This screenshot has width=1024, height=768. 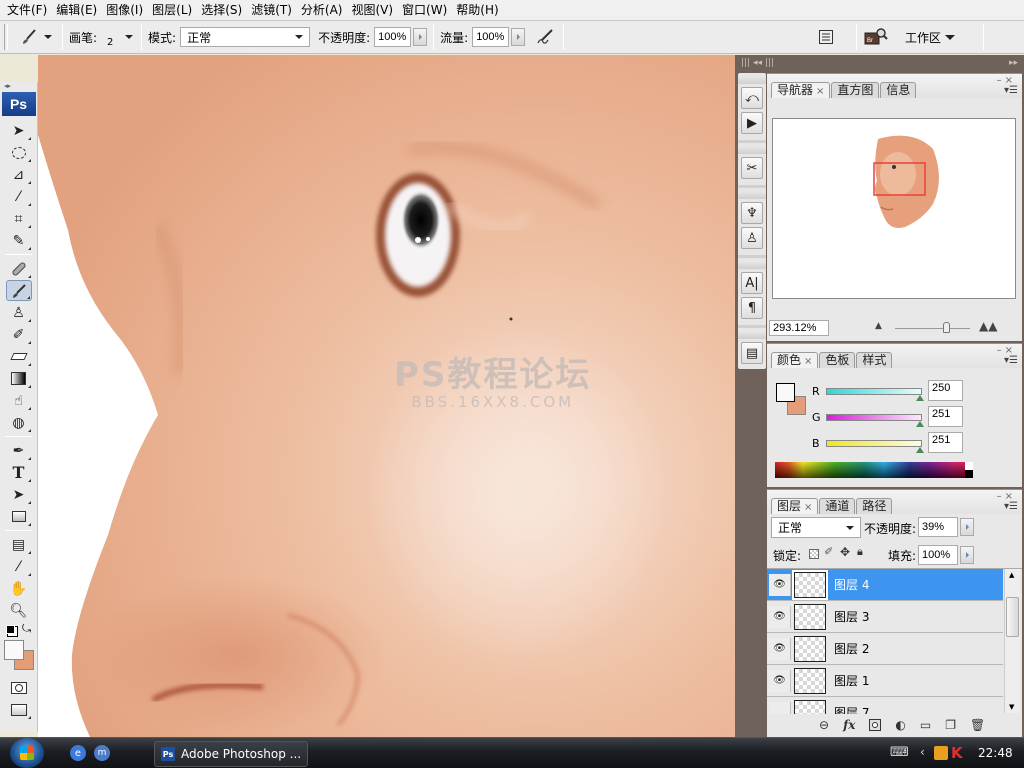 I want to click on quicklaunch-app-icon: m, so click(x=102, y=753).